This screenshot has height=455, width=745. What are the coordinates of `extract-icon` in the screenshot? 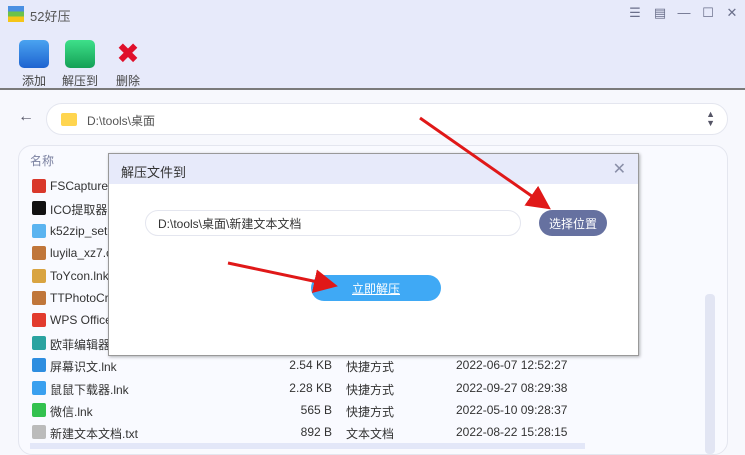 It's located at (80, 54).